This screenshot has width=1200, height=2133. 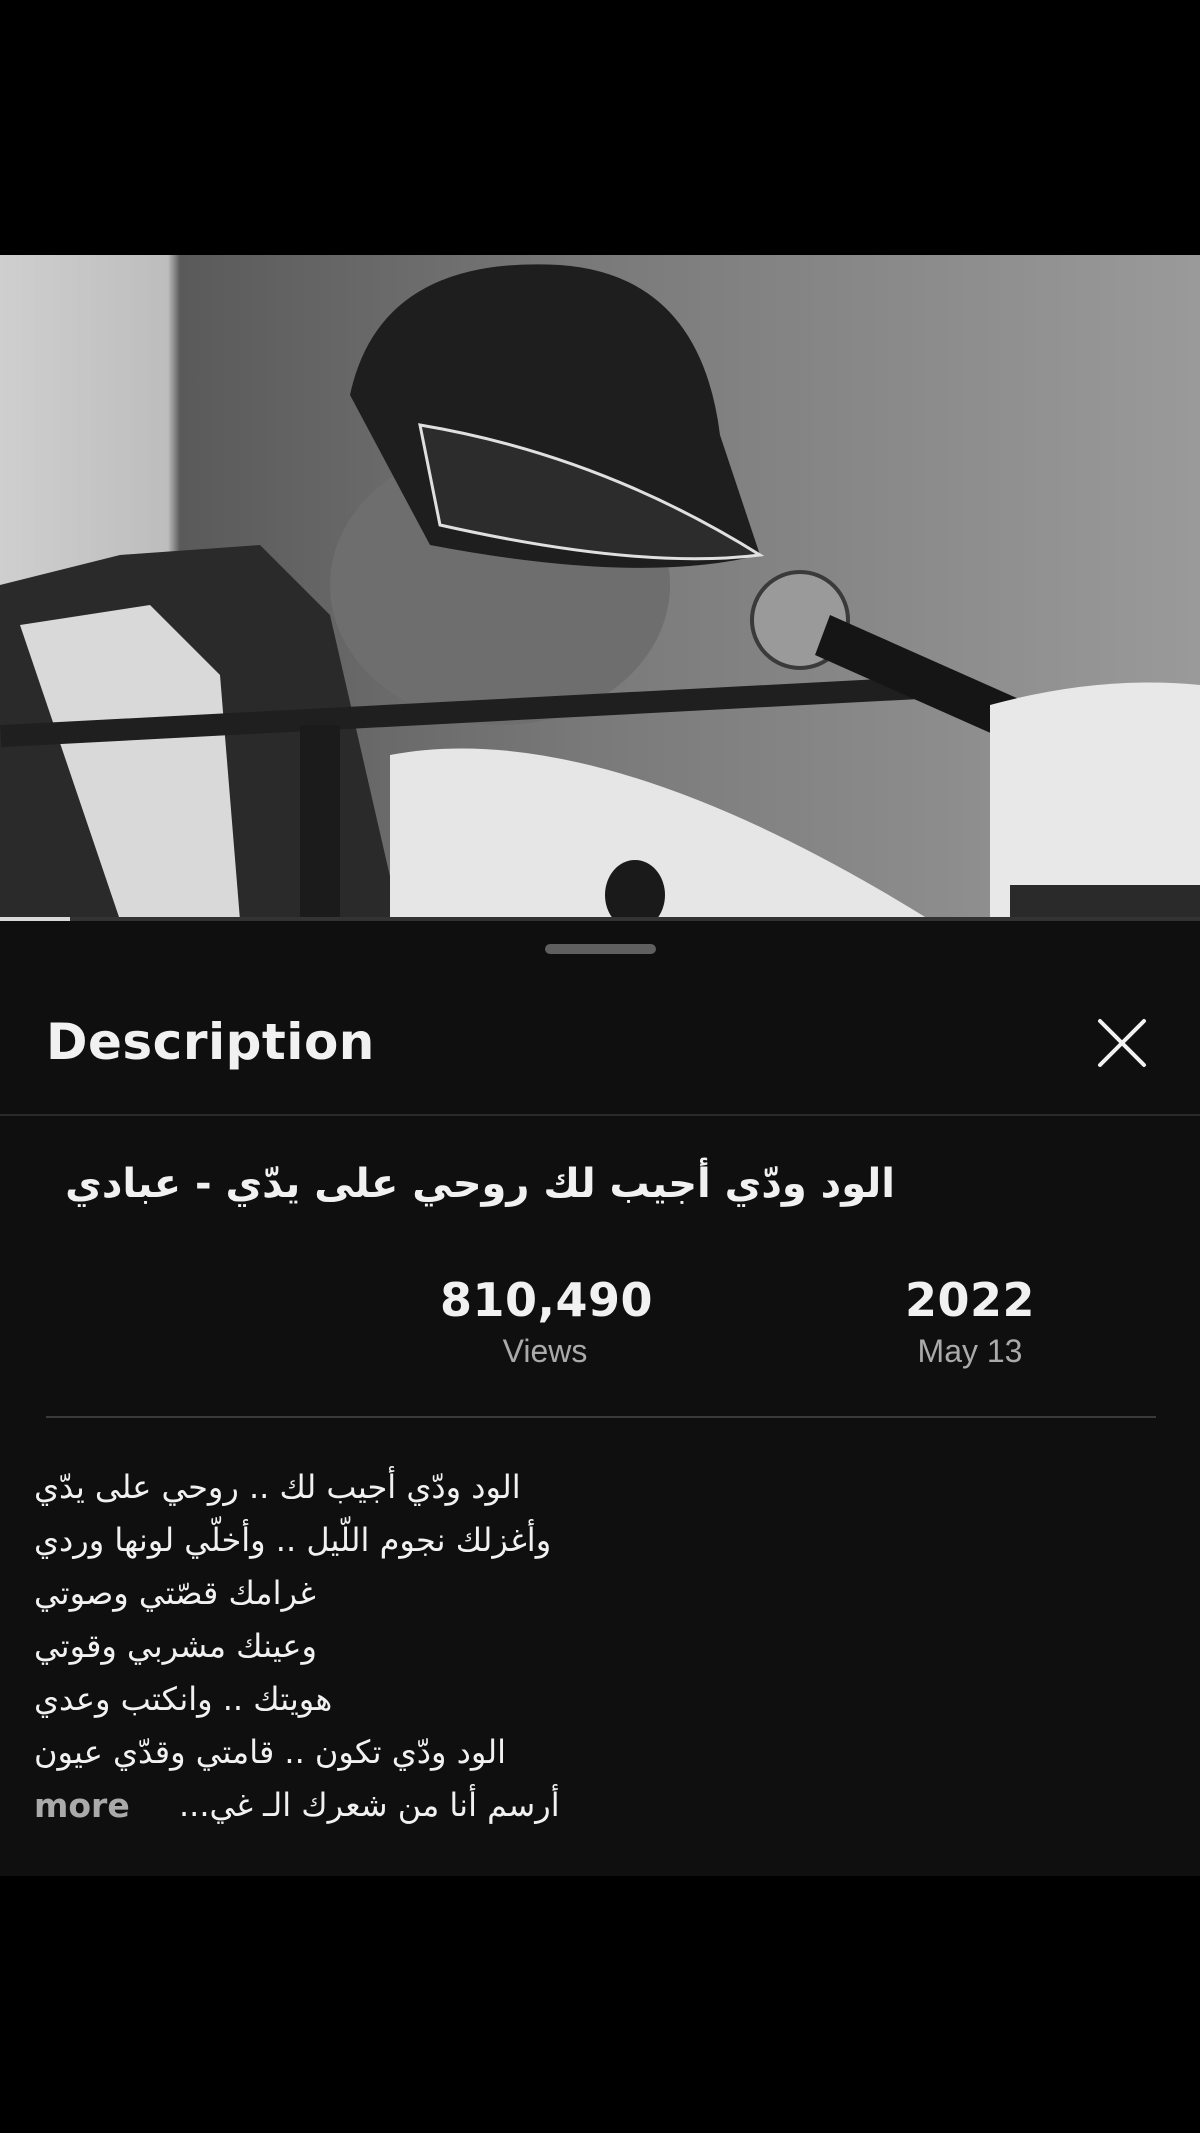 I want to click on description-line: هويتك .. وانكتب وعدي, so click(x=183, y=1699).